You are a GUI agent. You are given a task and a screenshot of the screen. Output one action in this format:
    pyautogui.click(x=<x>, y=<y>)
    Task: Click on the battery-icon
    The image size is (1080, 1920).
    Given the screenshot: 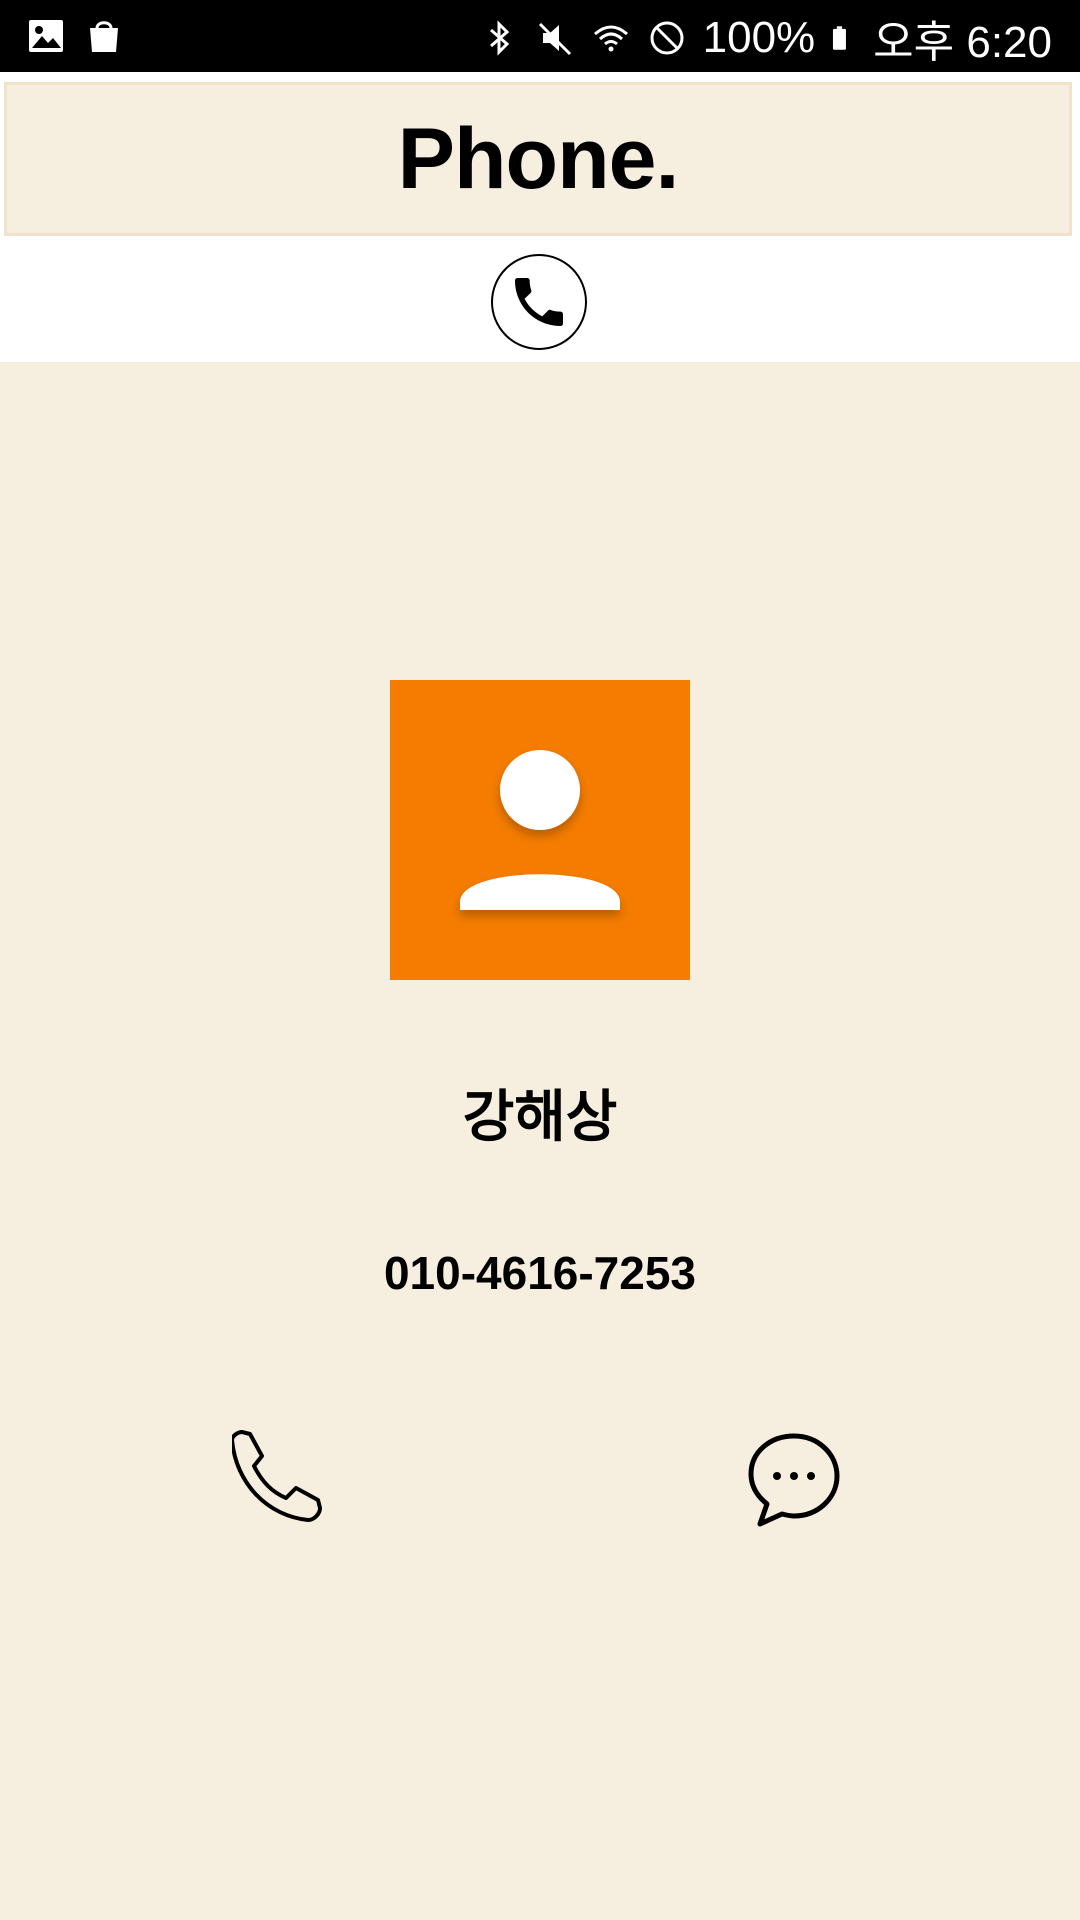 What is the action you would take?
    pyautogui.click(x=840, y=38)
    